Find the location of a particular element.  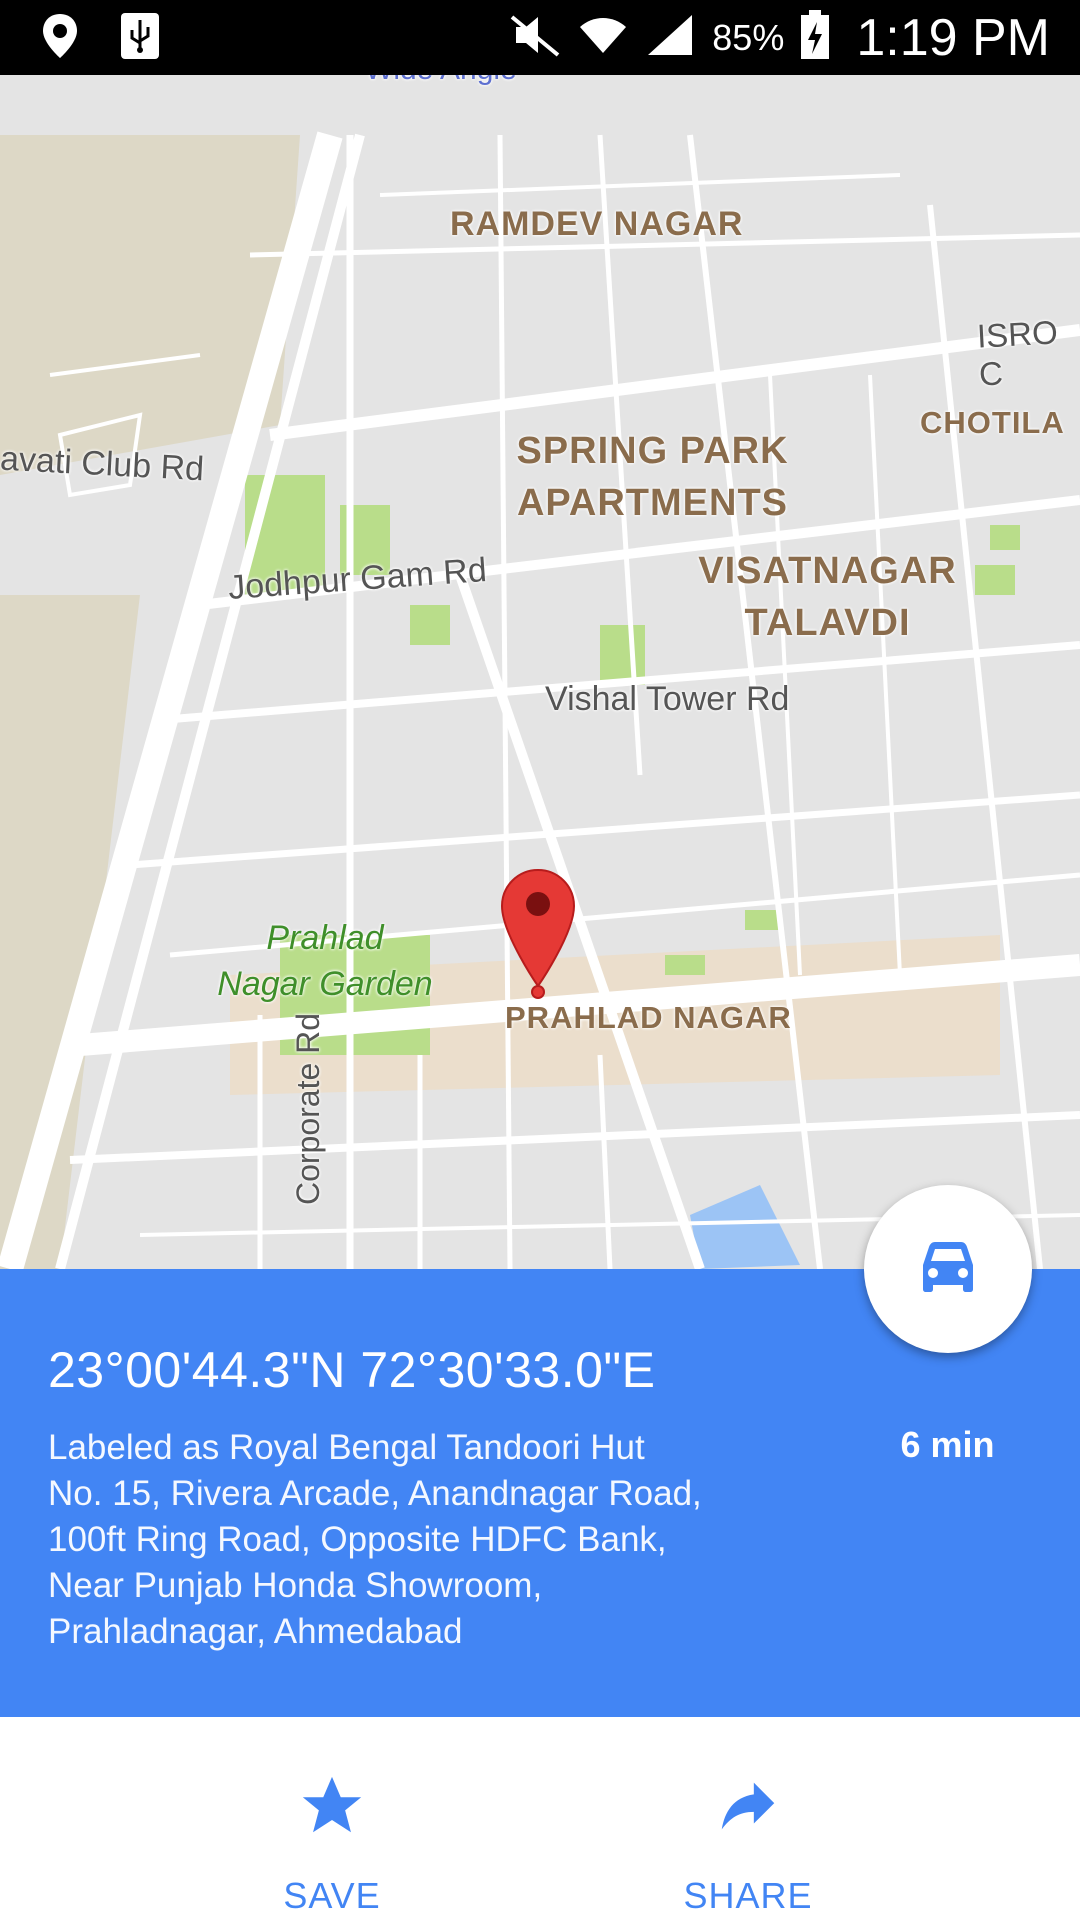

location-icon is located at coordinates (60, 38).